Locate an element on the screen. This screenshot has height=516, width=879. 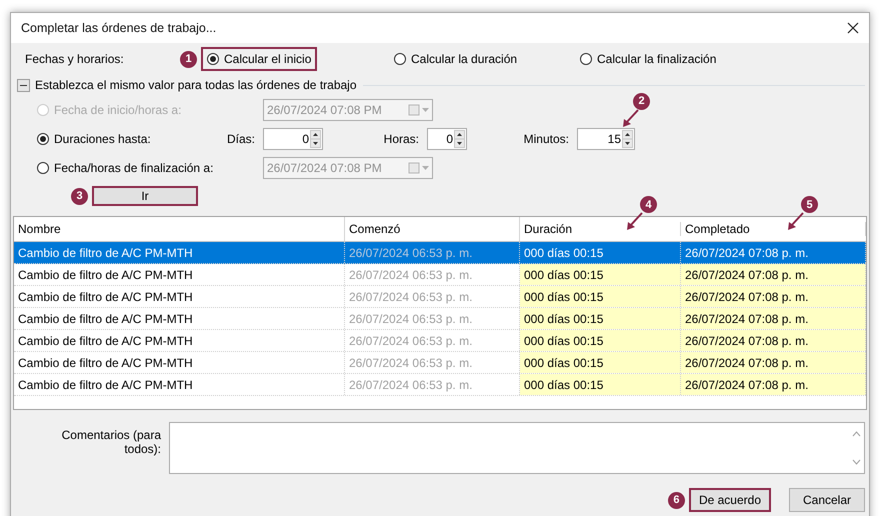
radio-option: Calcular la finalización is located at coordinates (648, 59).